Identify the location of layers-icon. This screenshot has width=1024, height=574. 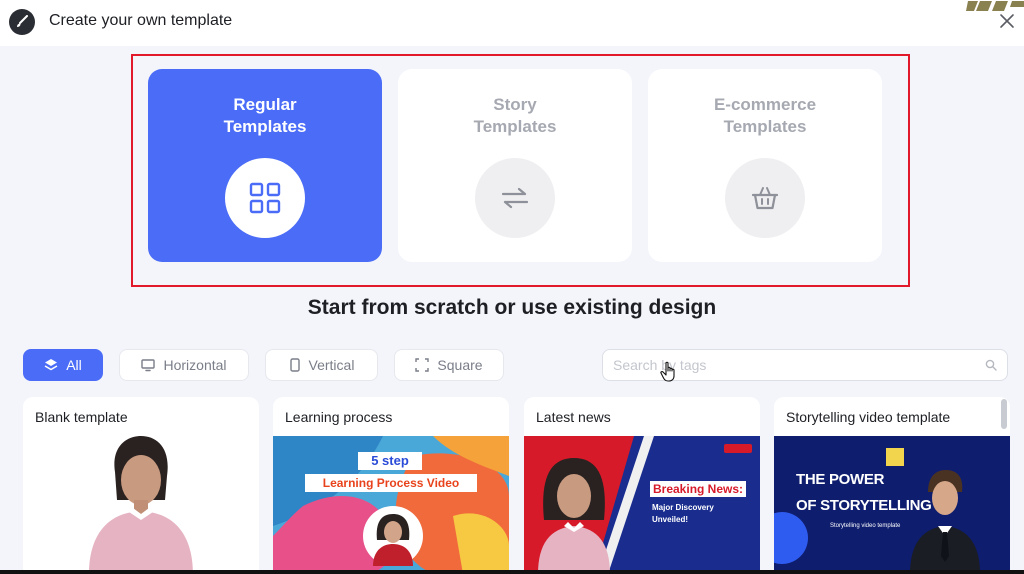
(51, 365).